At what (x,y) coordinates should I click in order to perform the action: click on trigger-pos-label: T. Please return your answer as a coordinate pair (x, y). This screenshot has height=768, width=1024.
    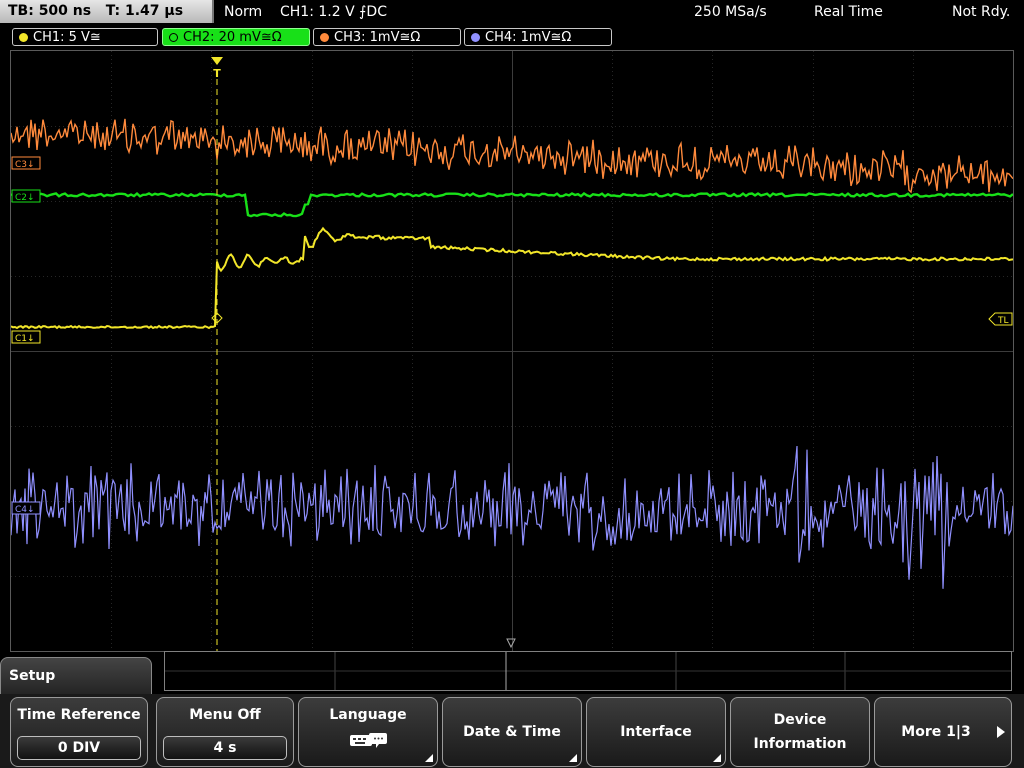
    Looking at the image, I should click on (217, 73).